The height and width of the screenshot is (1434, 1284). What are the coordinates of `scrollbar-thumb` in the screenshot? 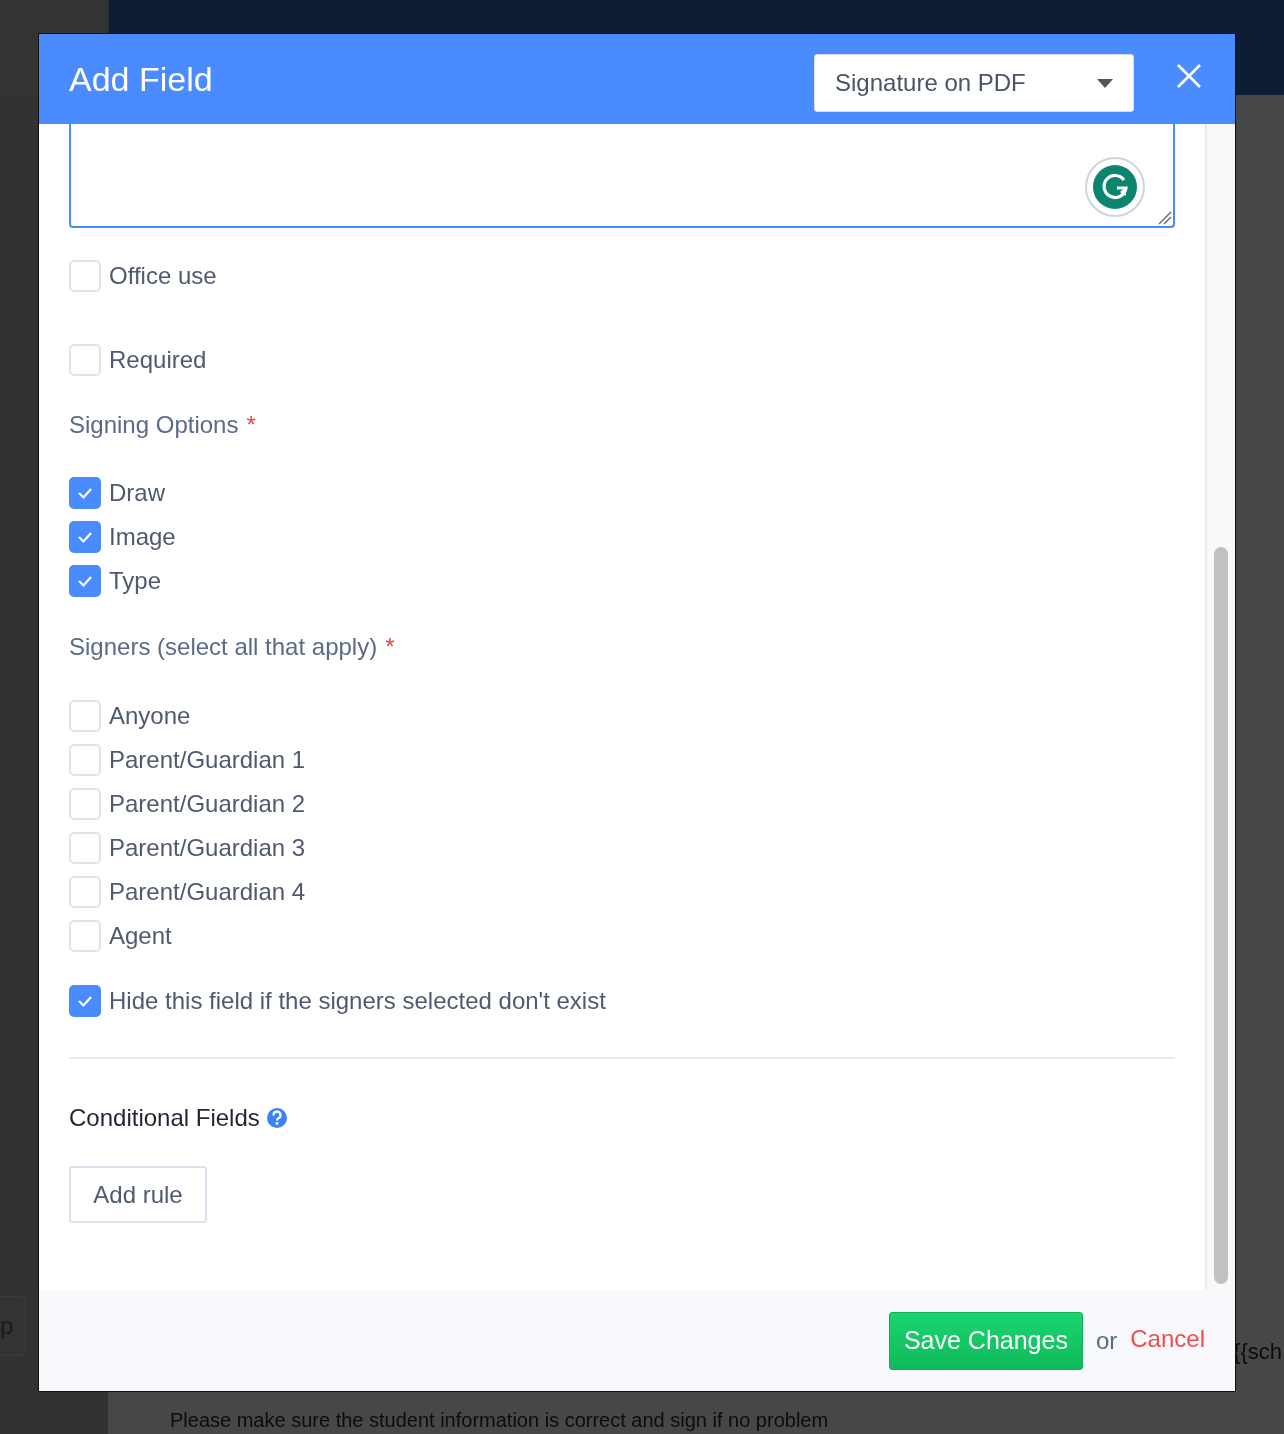 It's located at (1221, 915).